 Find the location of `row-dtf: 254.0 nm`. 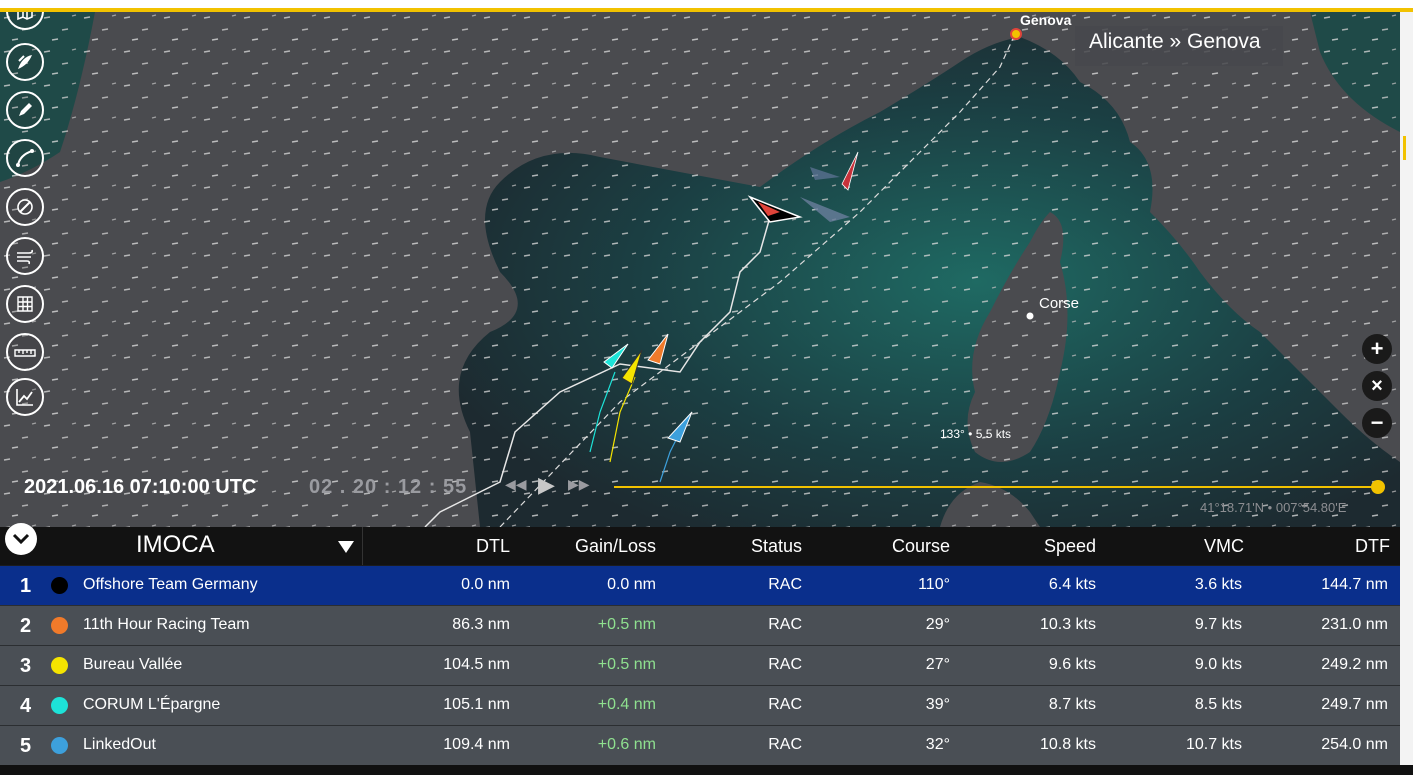

row-dtf: 254.0 nm is located at coordinates (1354, 744).